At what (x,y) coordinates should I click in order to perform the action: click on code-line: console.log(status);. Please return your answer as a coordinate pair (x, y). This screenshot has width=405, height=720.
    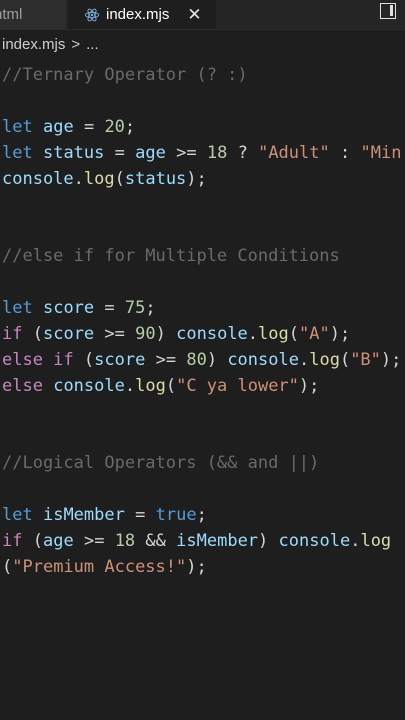
    Looking at the image, I should click on (202, 180).